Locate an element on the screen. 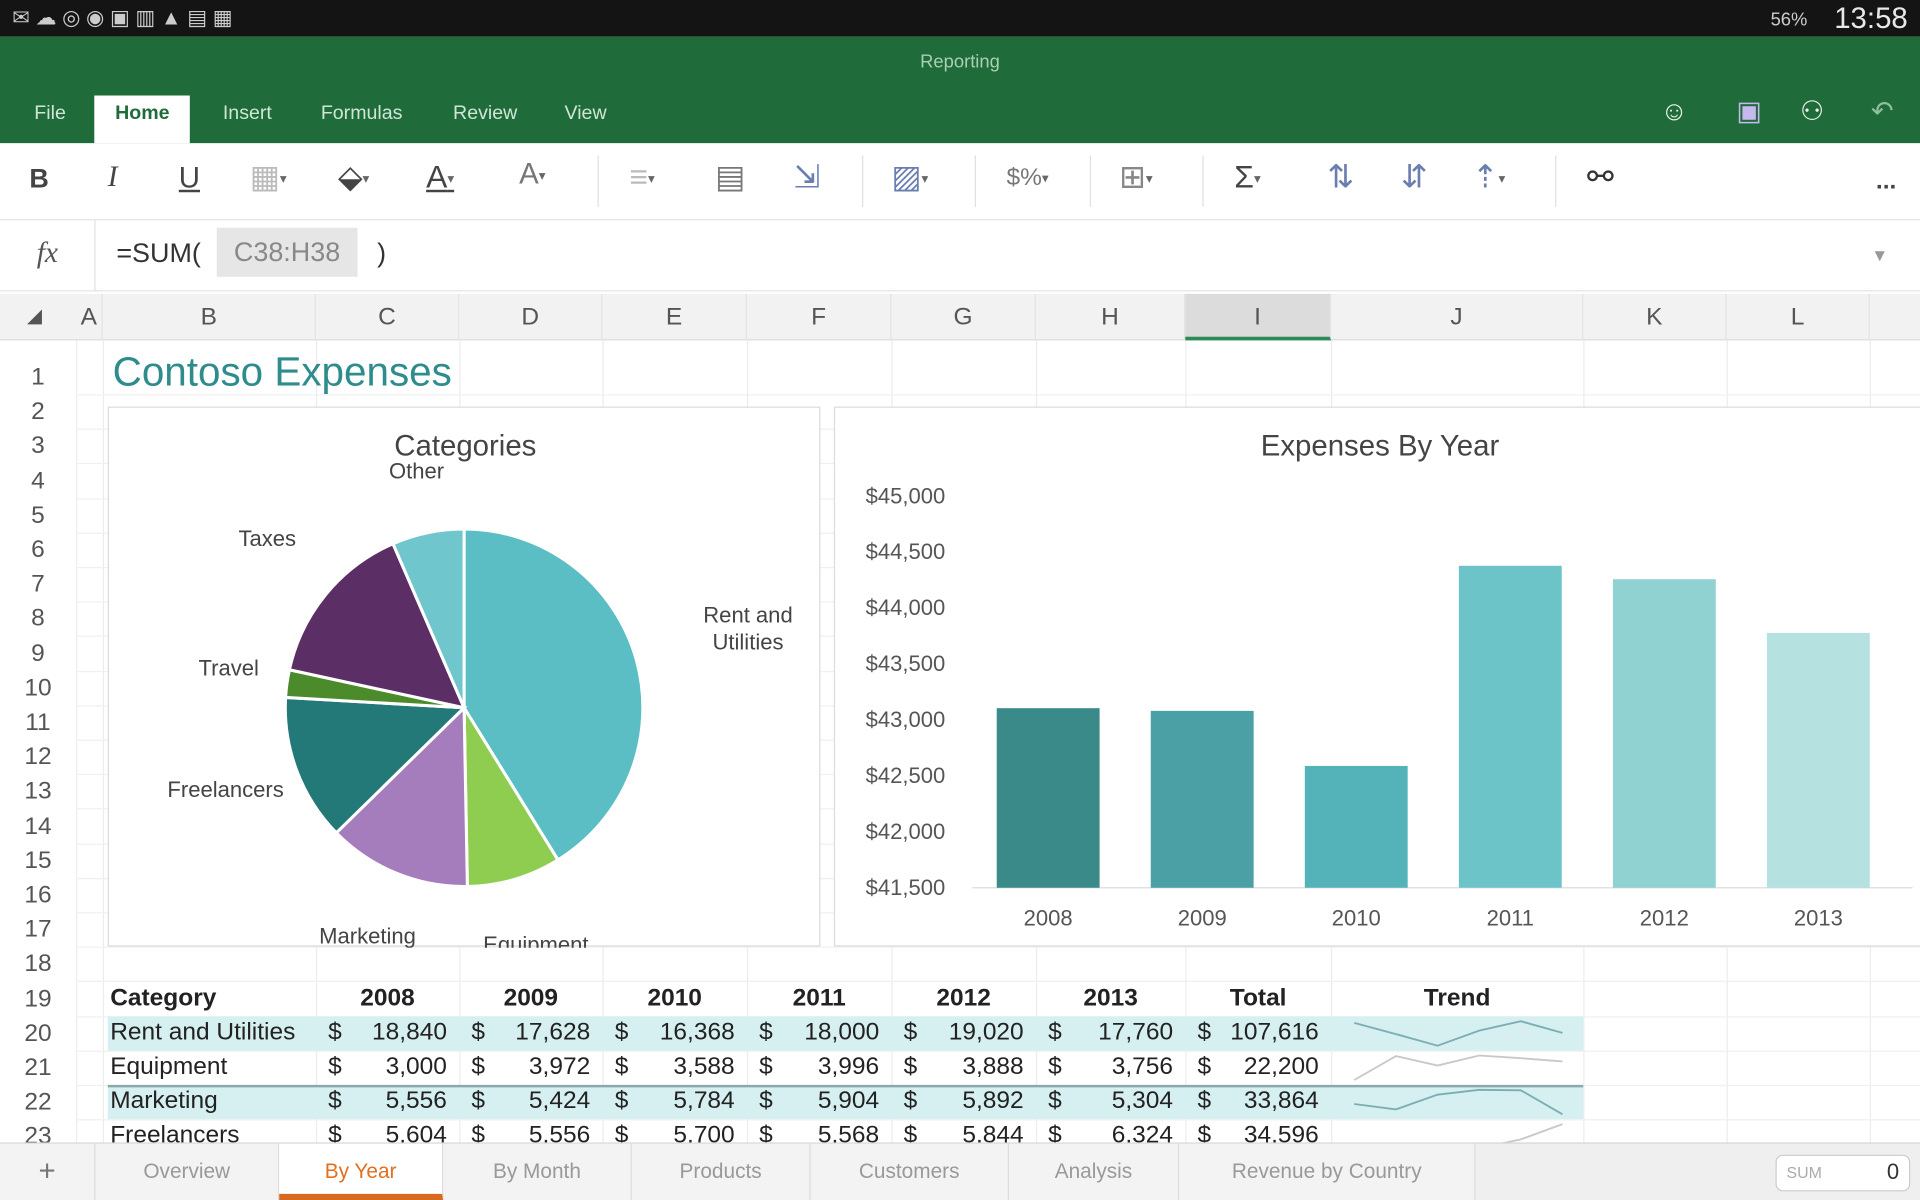  column-header-k: K is located at coordinates (1655, 317).